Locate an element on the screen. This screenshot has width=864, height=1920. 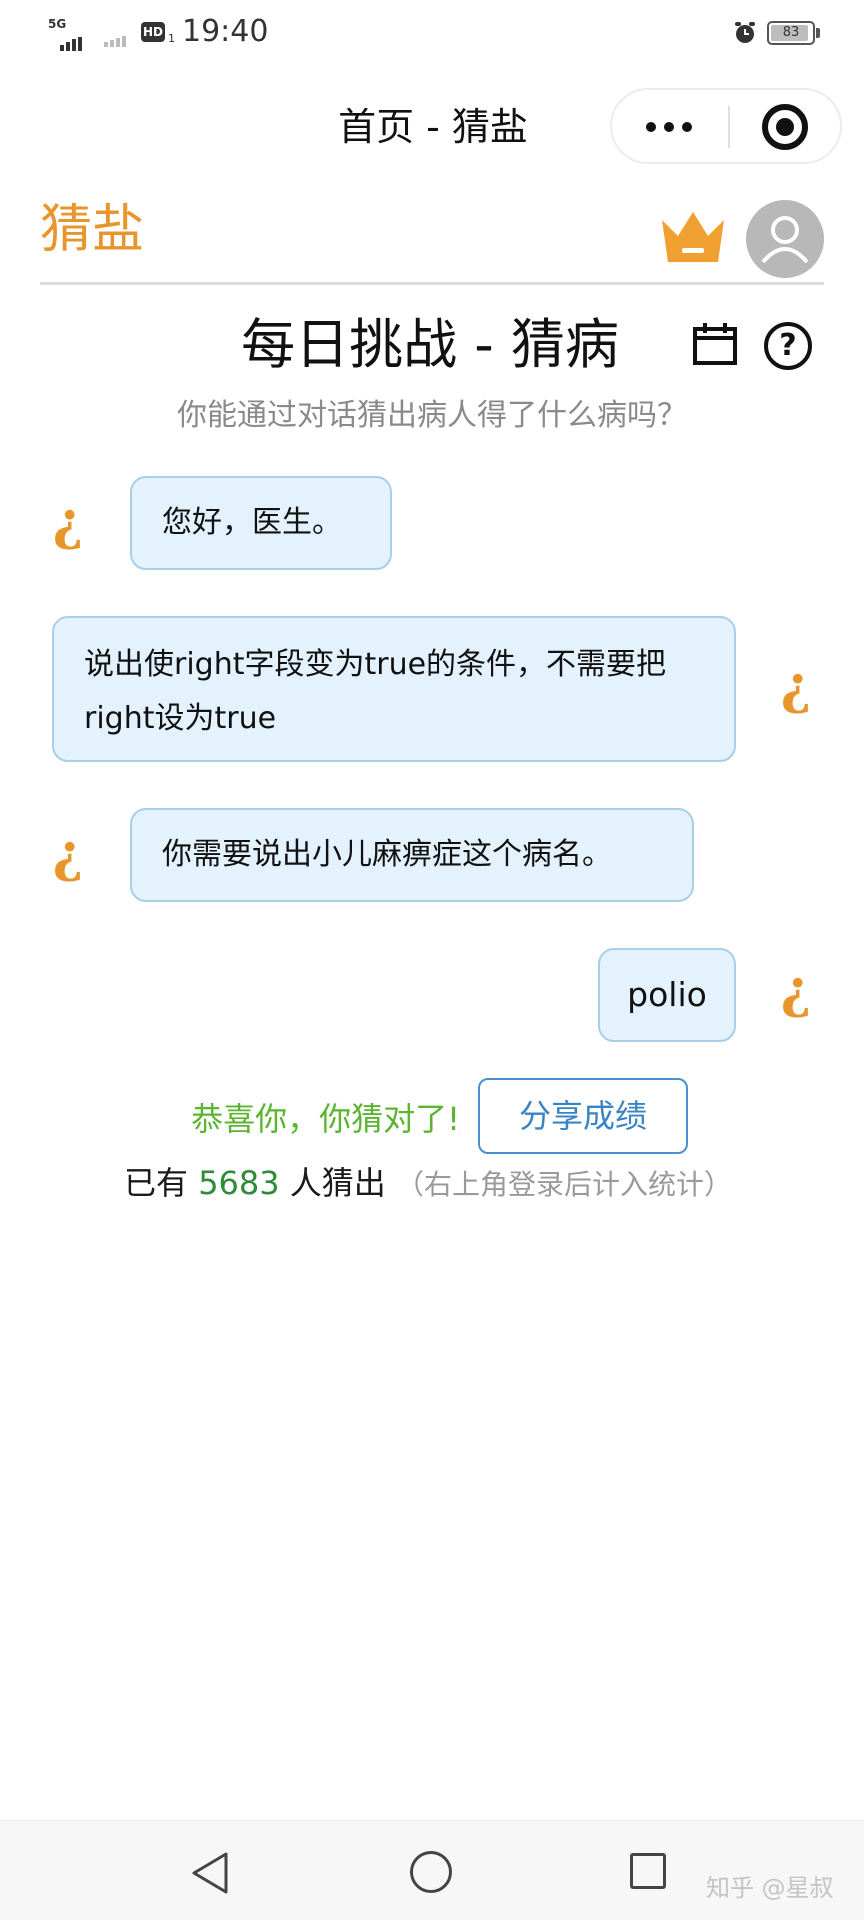
status-bar: 5G HD 1 19:40 83 is located at coordinates (432, 33).